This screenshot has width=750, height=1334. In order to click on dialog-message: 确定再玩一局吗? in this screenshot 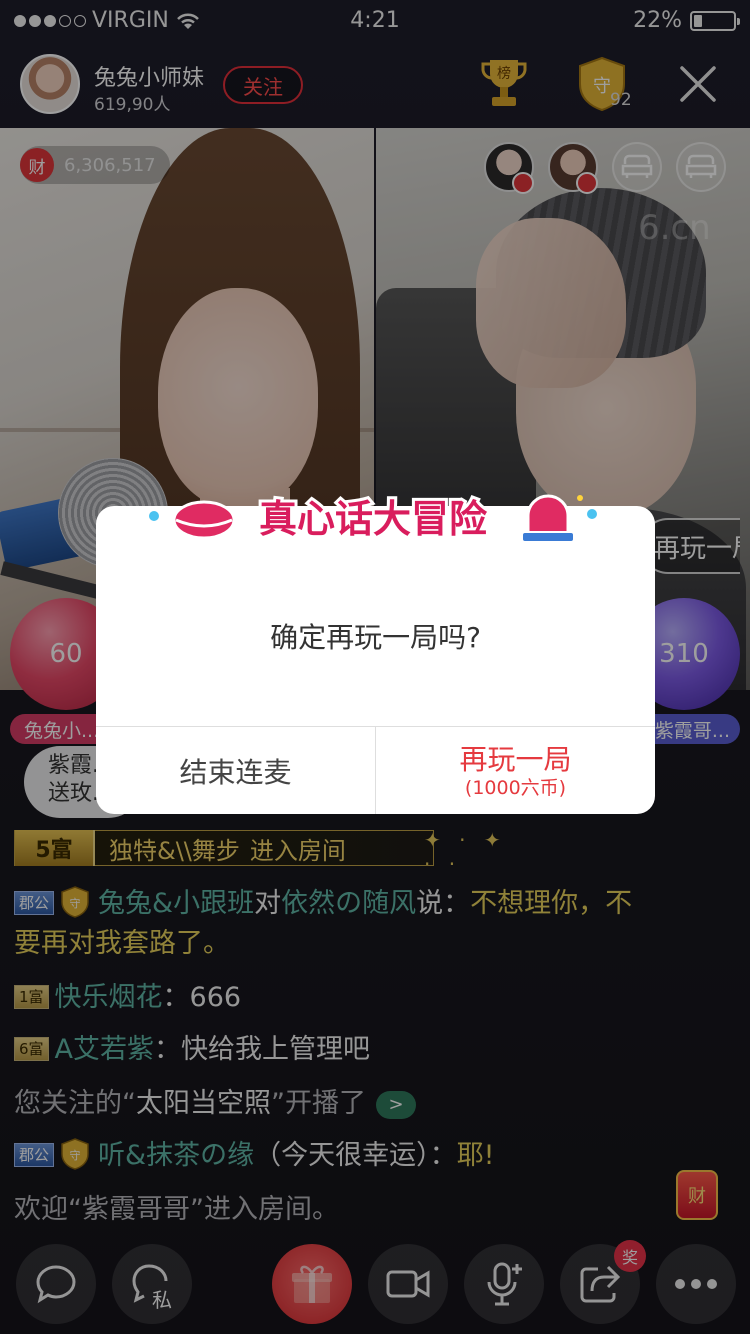, I will do `click(375, 637)`.